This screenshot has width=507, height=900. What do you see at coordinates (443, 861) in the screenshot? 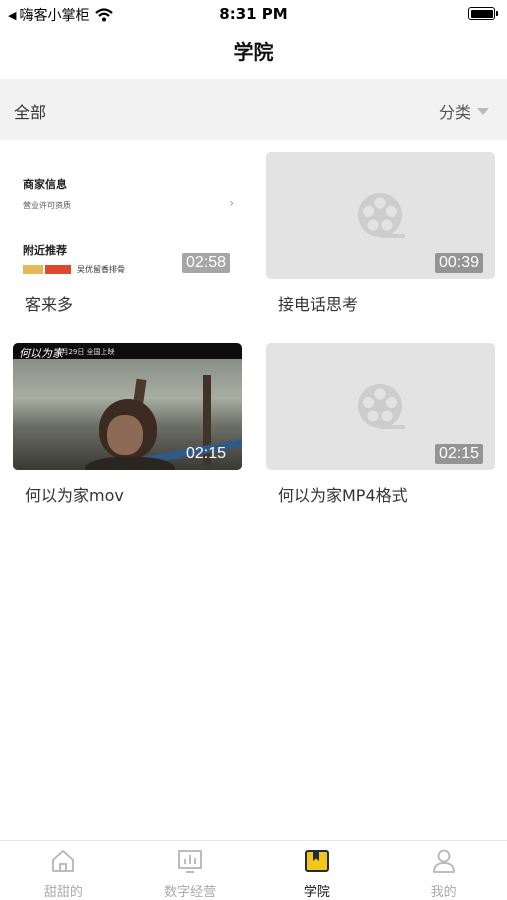
I see `user-icon` at bounding box center [443, 861].